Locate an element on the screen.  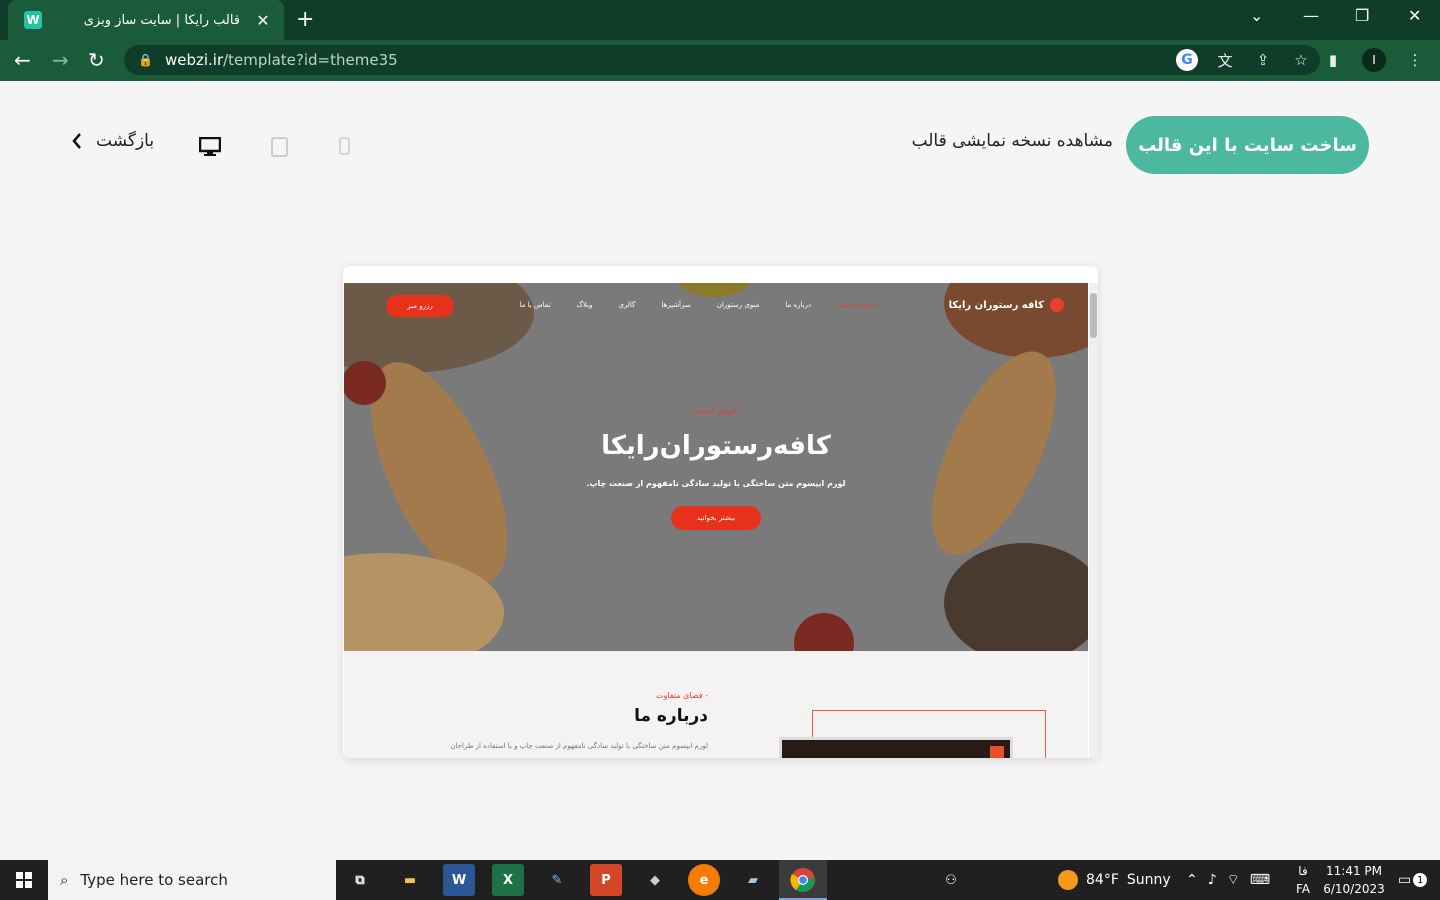
input-language: فا FA is located at coordinates (1303, 880).